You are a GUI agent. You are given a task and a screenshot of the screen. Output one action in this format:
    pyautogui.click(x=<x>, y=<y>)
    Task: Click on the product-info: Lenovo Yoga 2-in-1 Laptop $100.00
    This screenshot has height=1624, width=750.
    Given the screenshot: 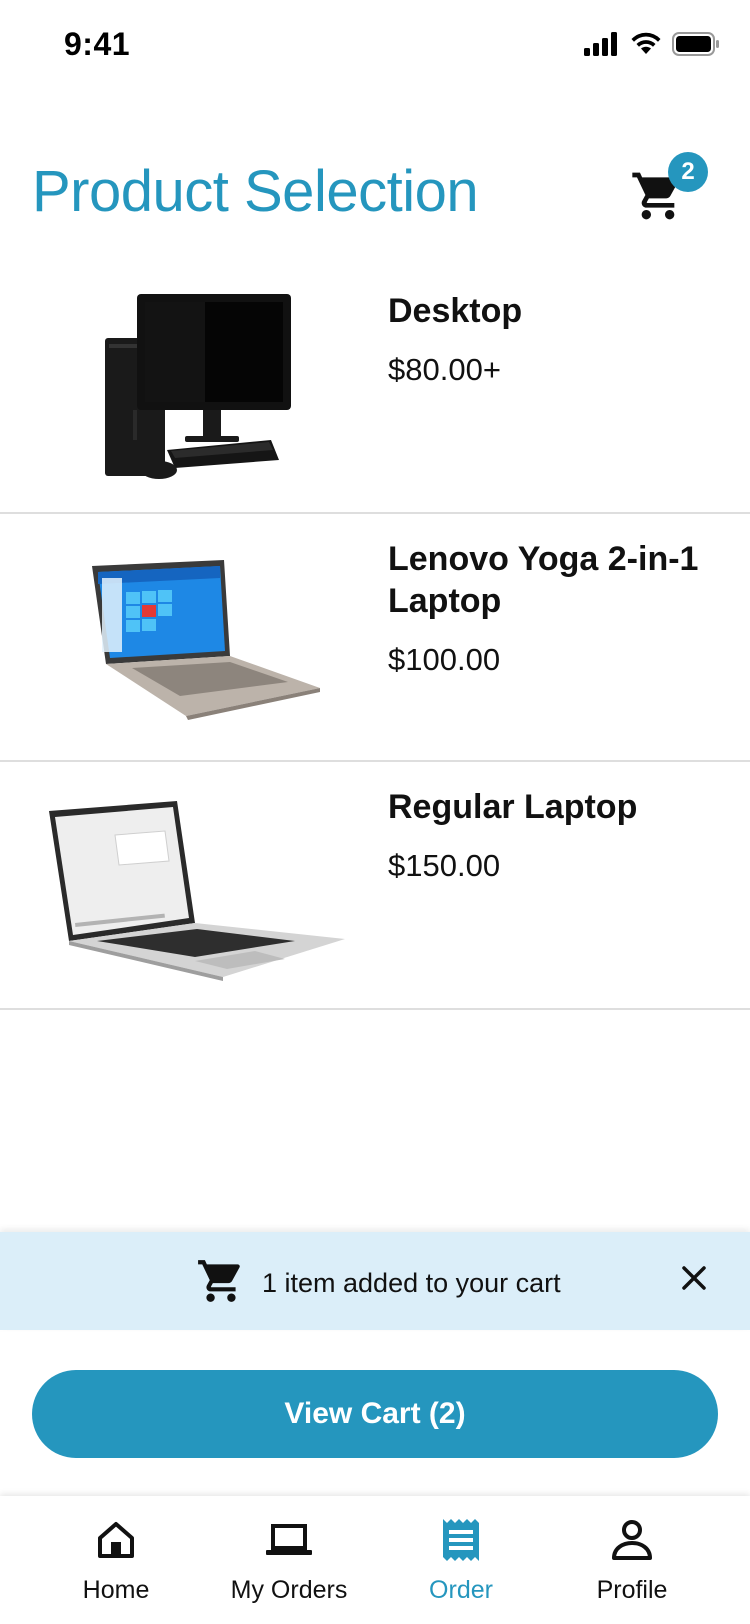 What is the action you would take?
    pyautogui.click(x=558, y=608)
    